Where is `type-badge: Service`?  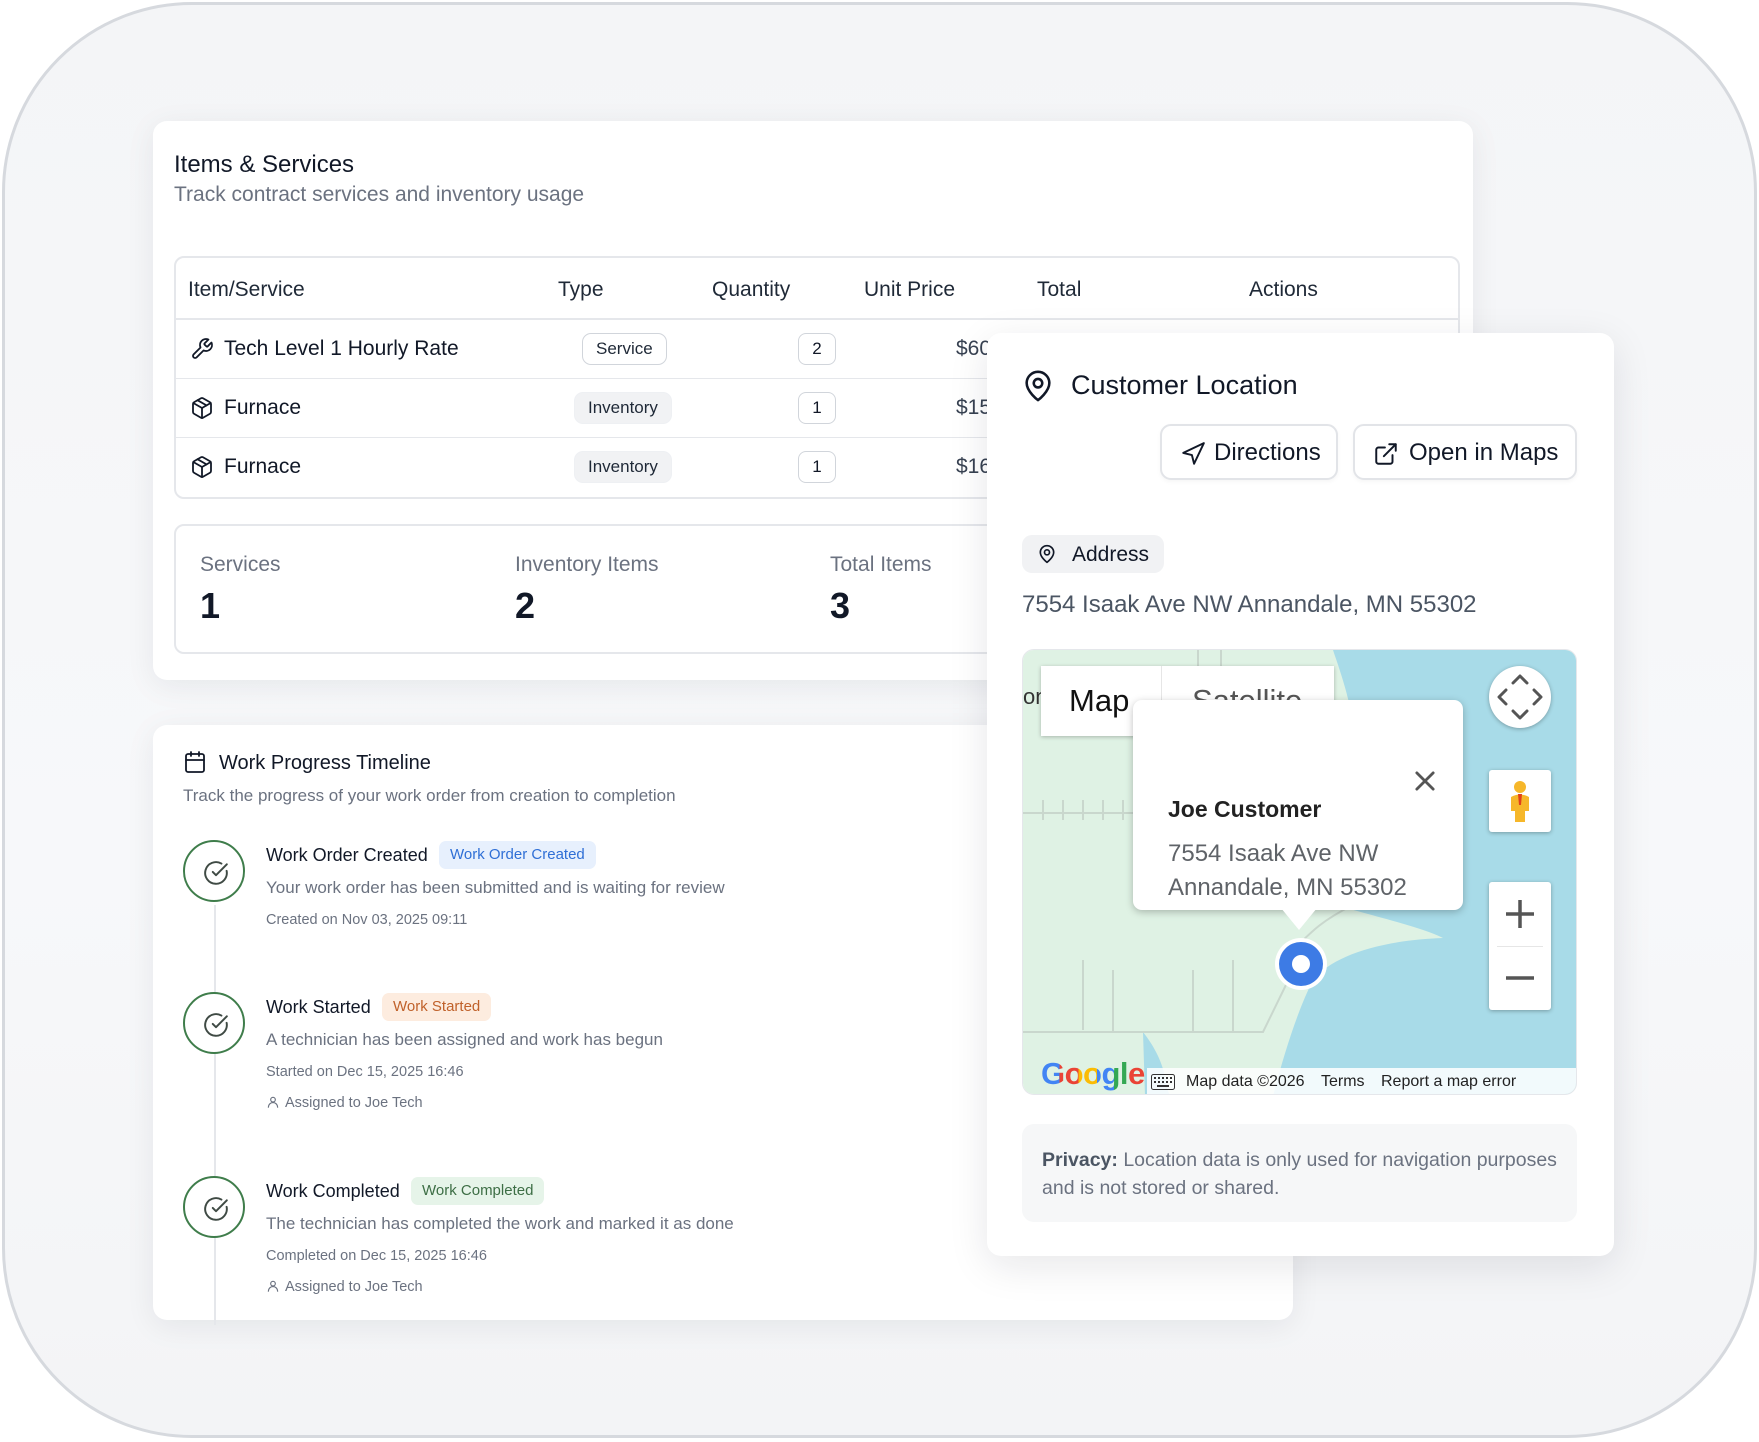
type-badge: Service is located at coordinates (624, 349).